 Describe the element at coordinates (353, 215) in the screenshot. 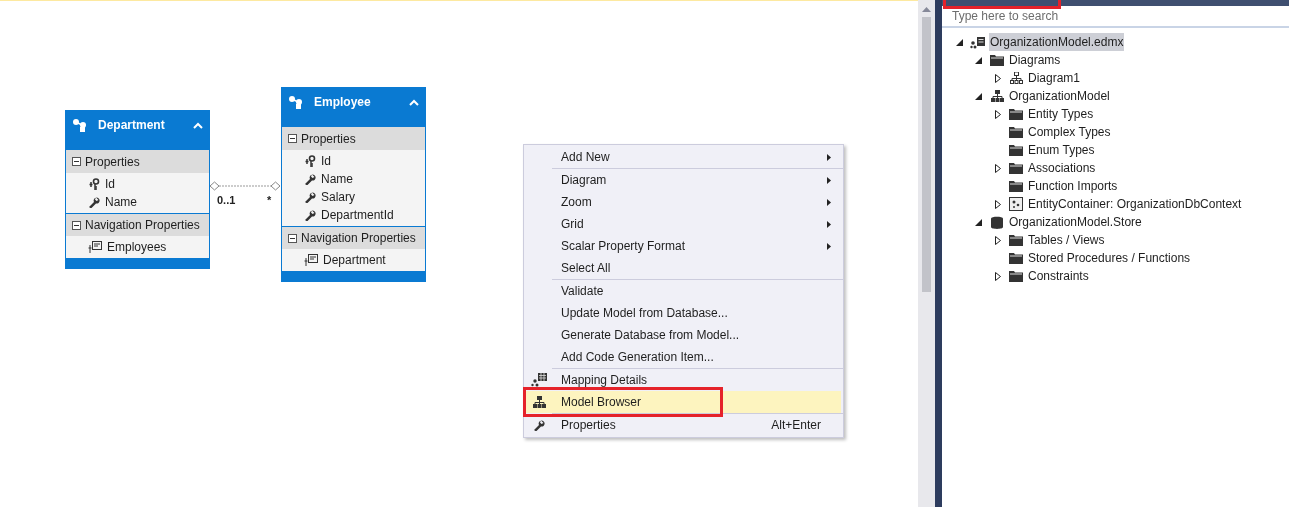

I see `property-row: DepartmentId` at that location.